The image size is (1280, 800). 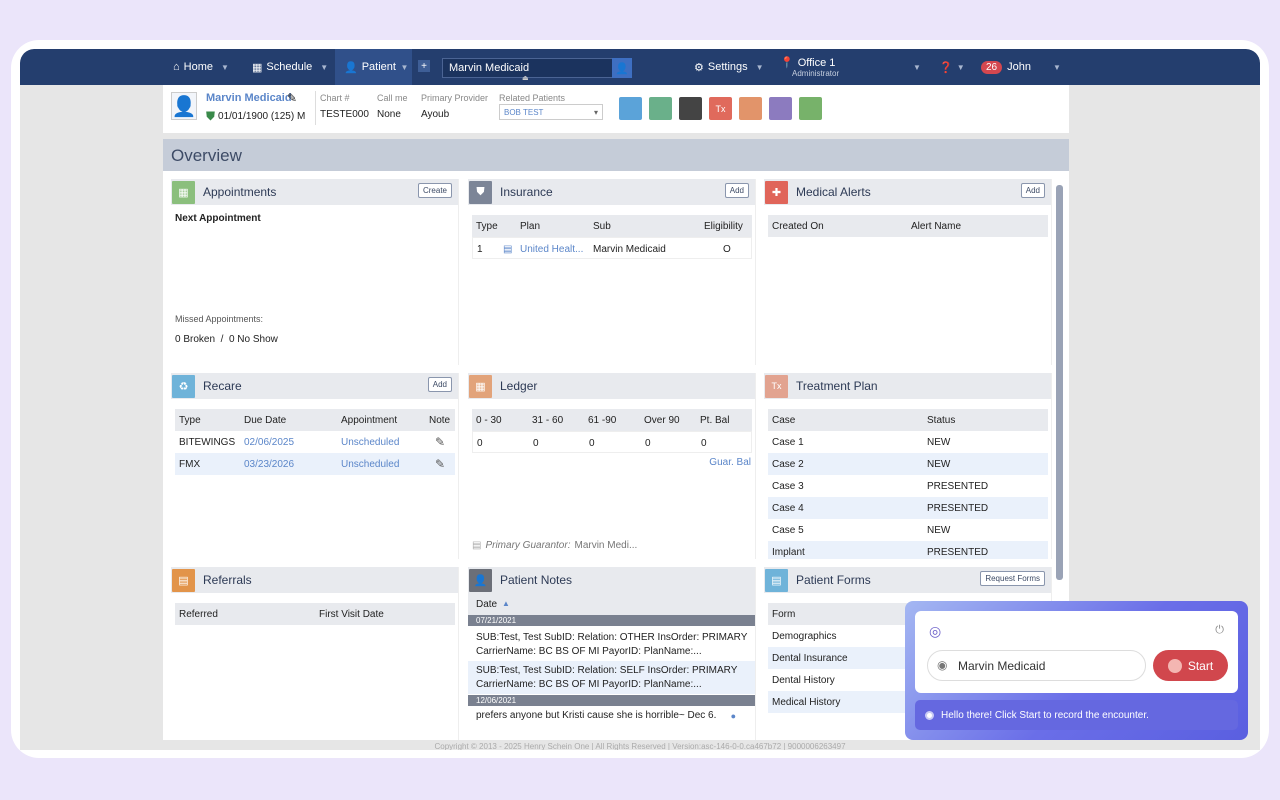 What do you see at coordinates (806, 702) in the screenshot?
I see `cell-form: Medical History` at bounding box center [806, 702].